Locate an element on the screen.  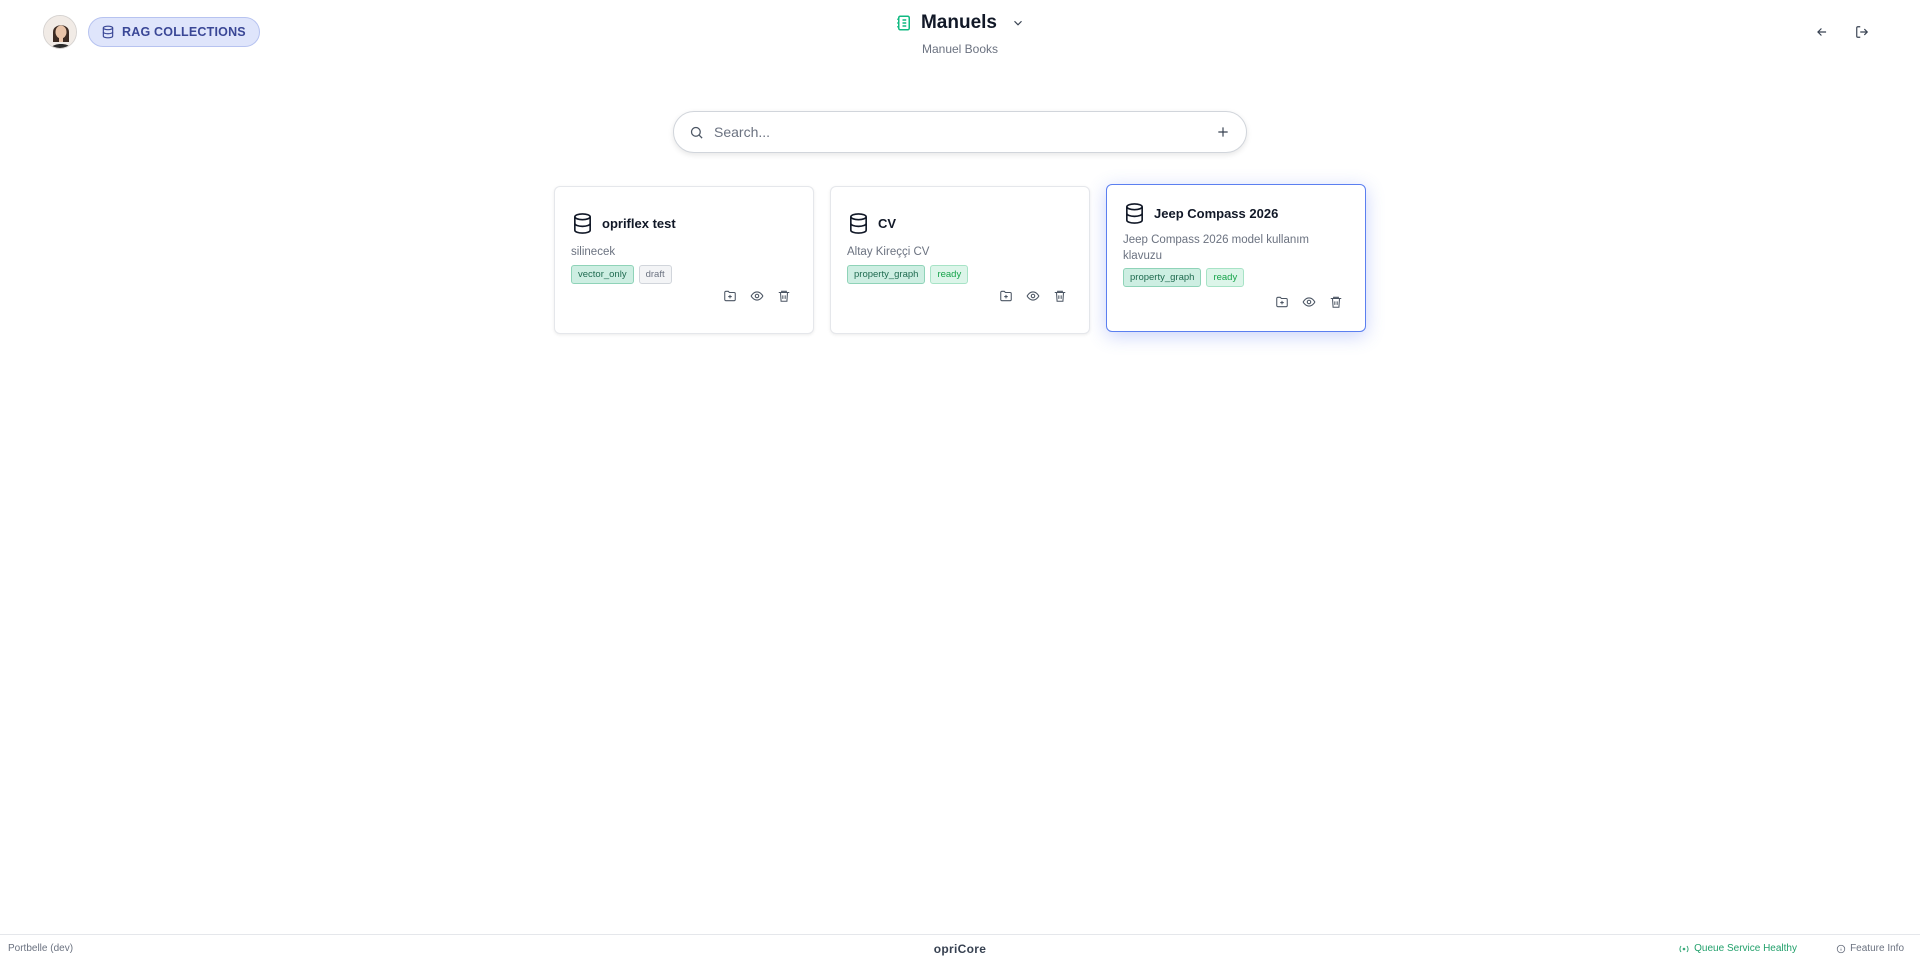
logout-icon is located at coordinates (1862, 32).